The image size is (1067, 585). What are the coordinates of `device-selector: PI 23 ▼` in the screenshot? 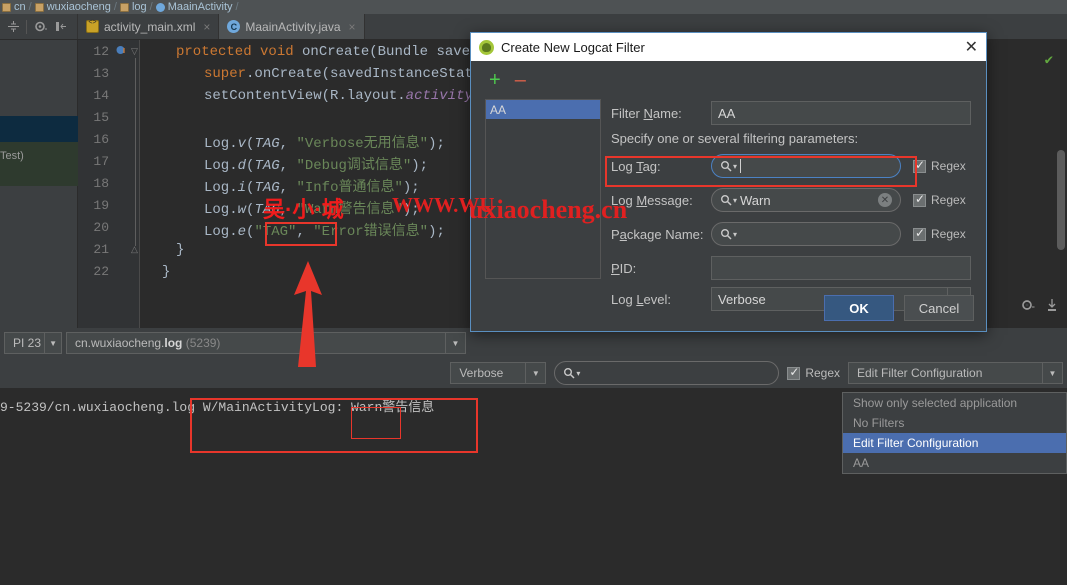 It's located at (33, 343).